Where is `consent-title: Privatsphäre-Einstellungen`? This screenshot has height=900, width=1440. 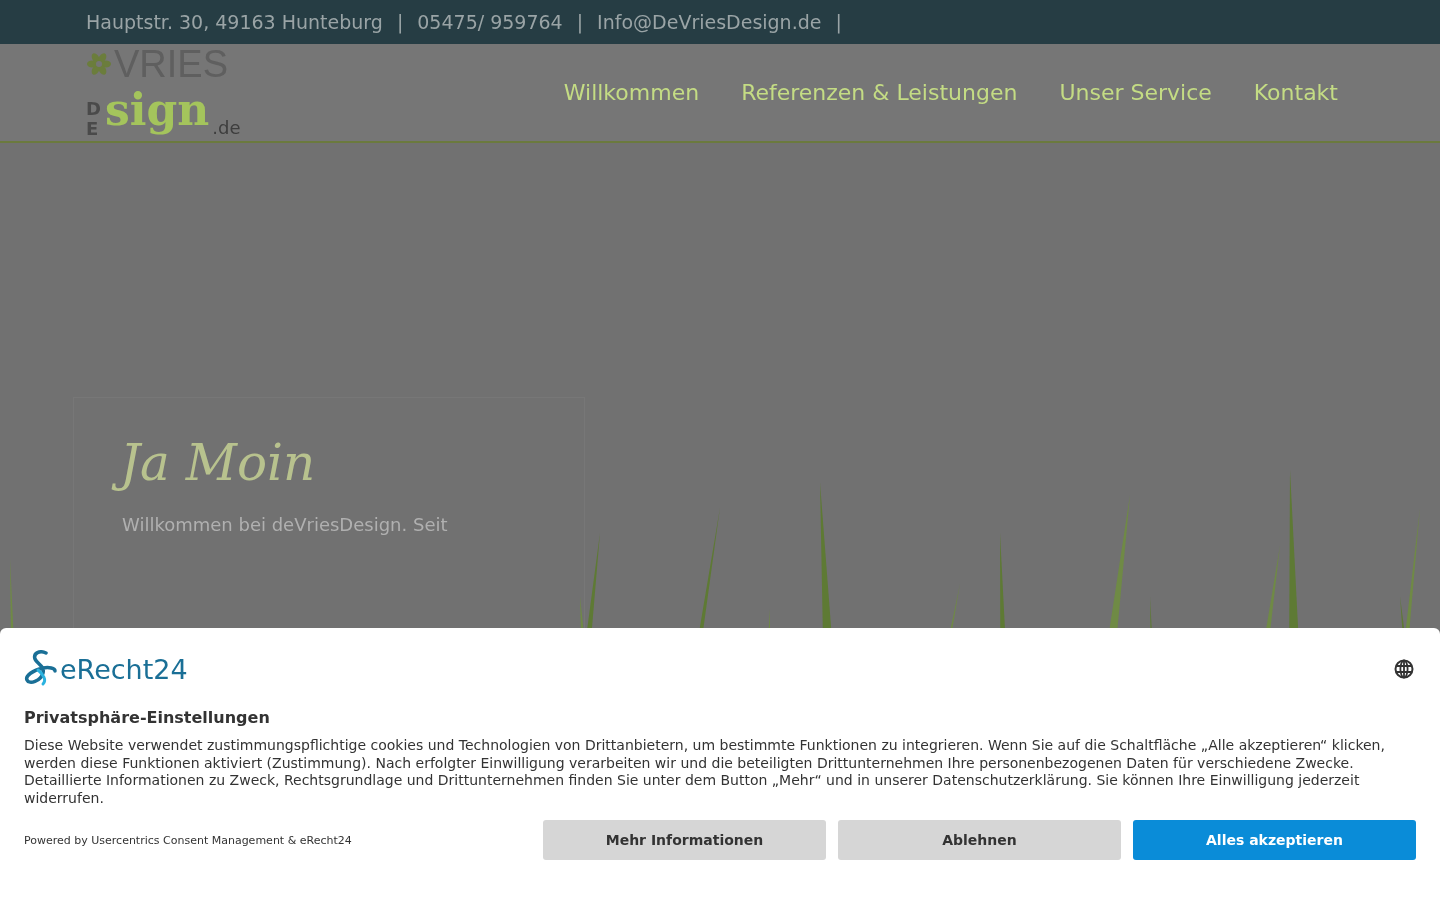 consent-title: Privatsphäre-Einstellungen is located at coordinates (147, 717).